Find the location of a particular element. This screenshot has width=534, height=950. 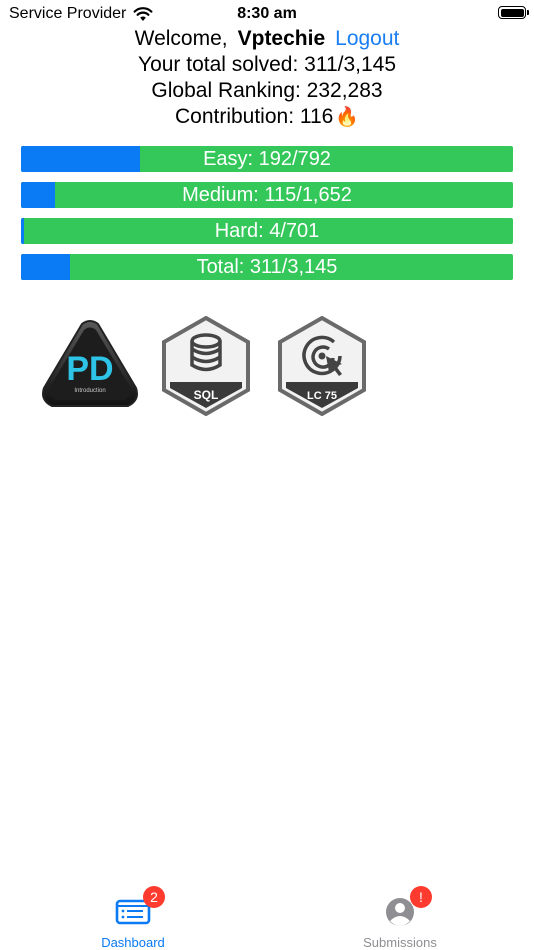

sql-badge-icon: SQL is located at coordinates (206, 366).